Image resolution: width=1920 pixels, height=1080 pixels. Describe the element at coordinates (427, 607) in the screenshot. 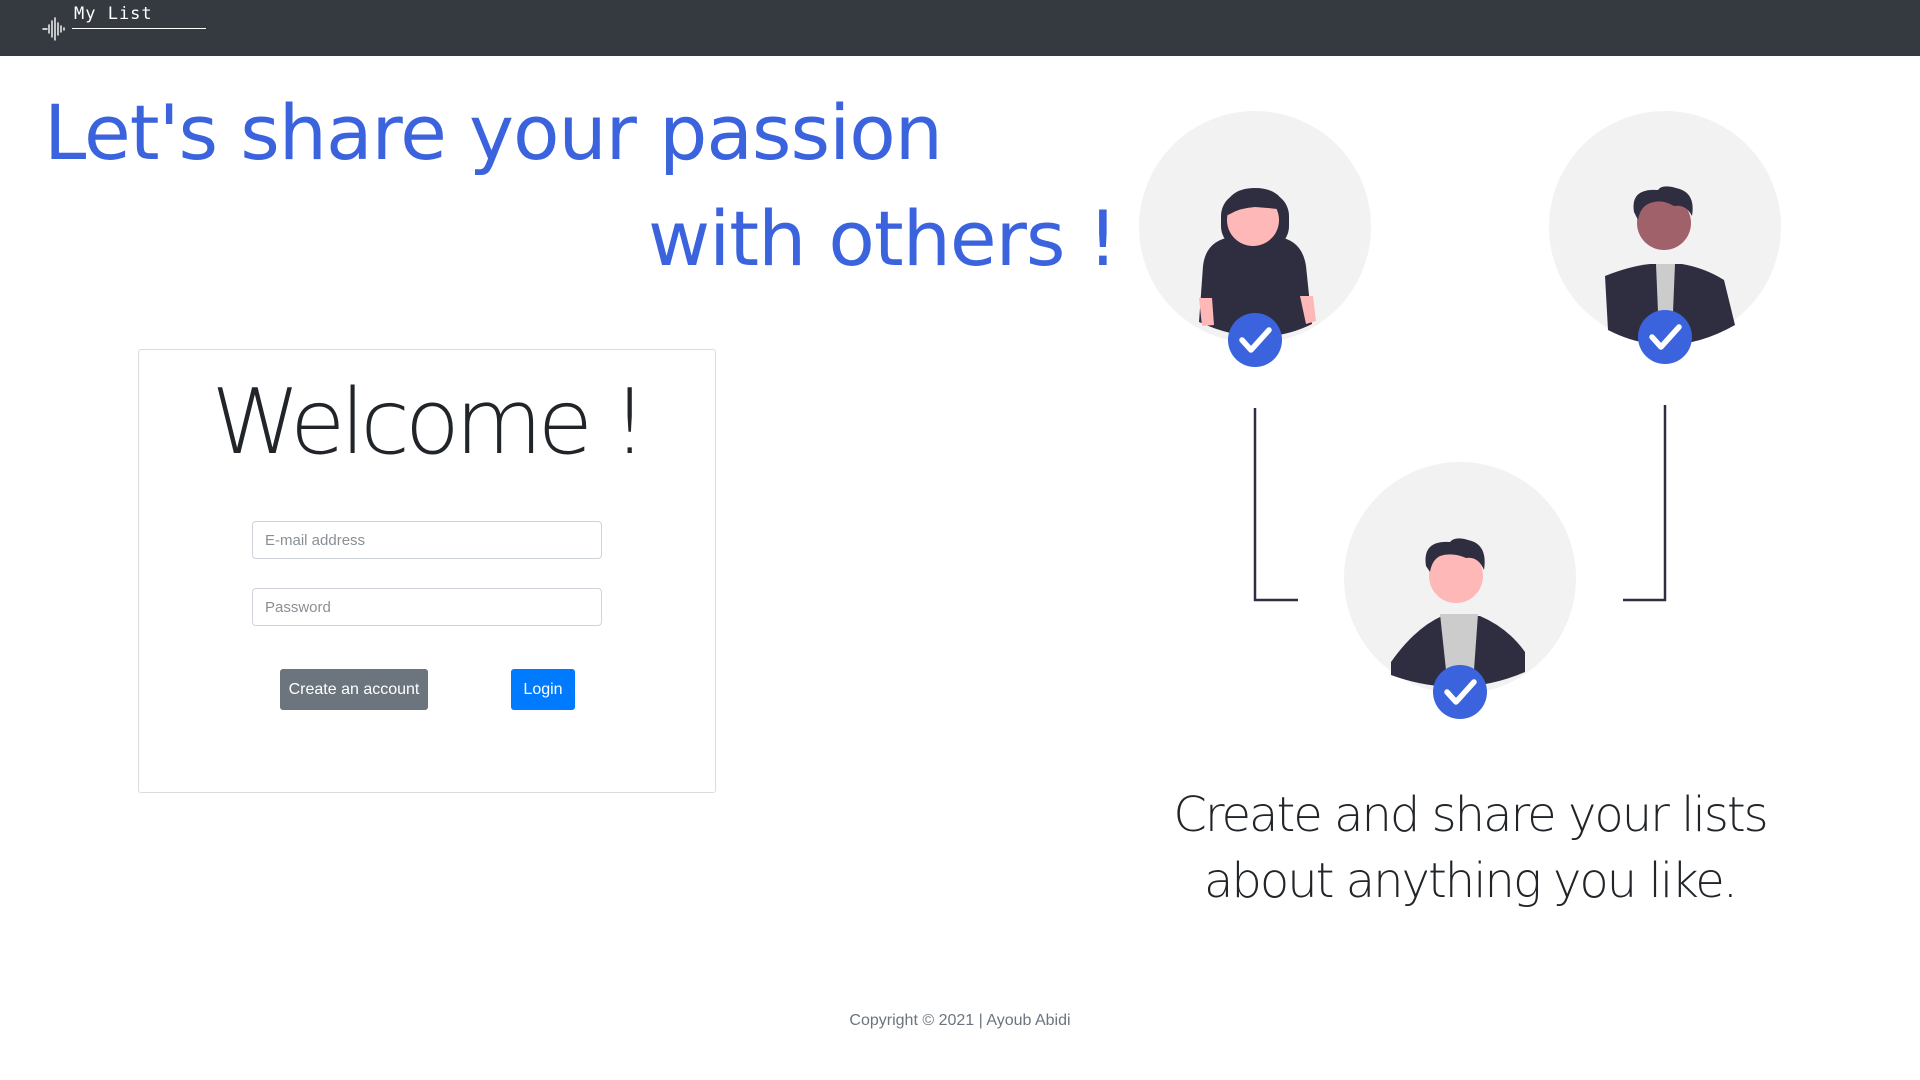

I see `password-field` at that location.